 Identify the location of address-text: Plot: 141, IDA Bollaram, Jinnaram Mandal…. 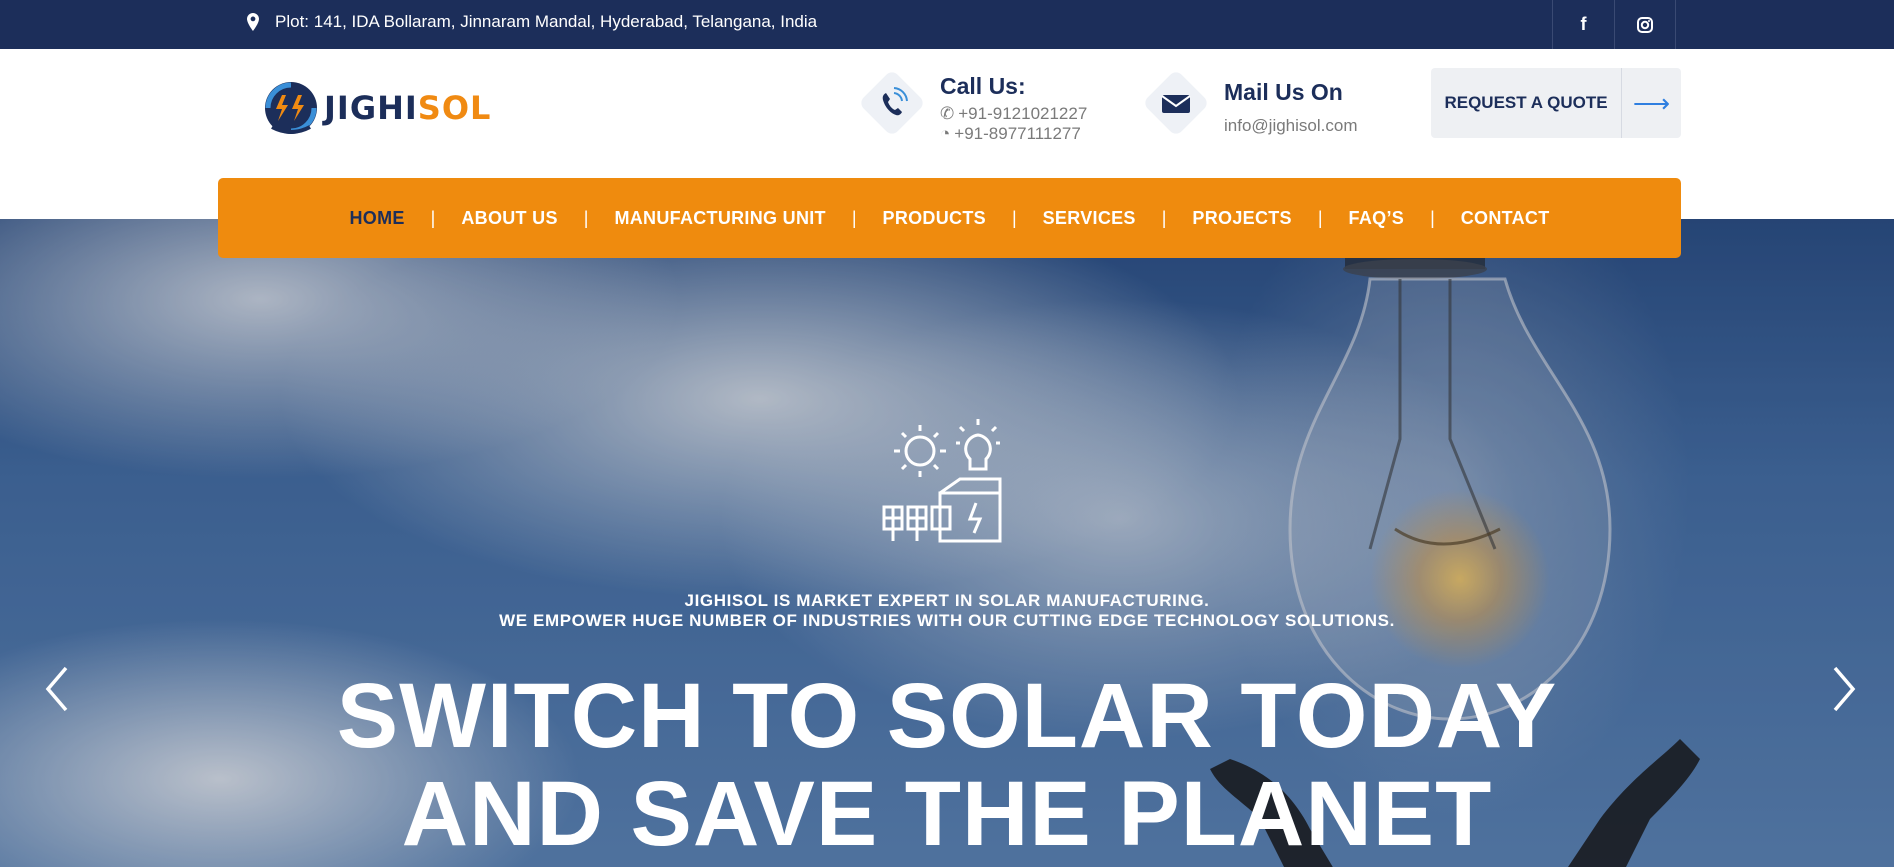
(546, 21).